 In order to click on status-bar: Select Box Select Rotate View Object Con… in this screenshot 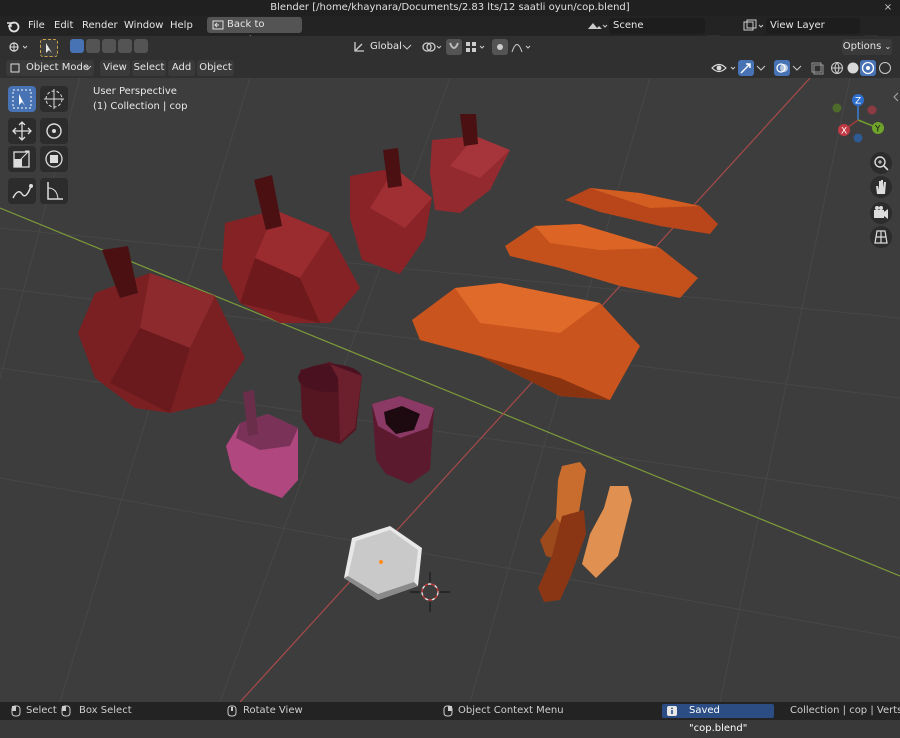, I will do `click(450, 718)`.